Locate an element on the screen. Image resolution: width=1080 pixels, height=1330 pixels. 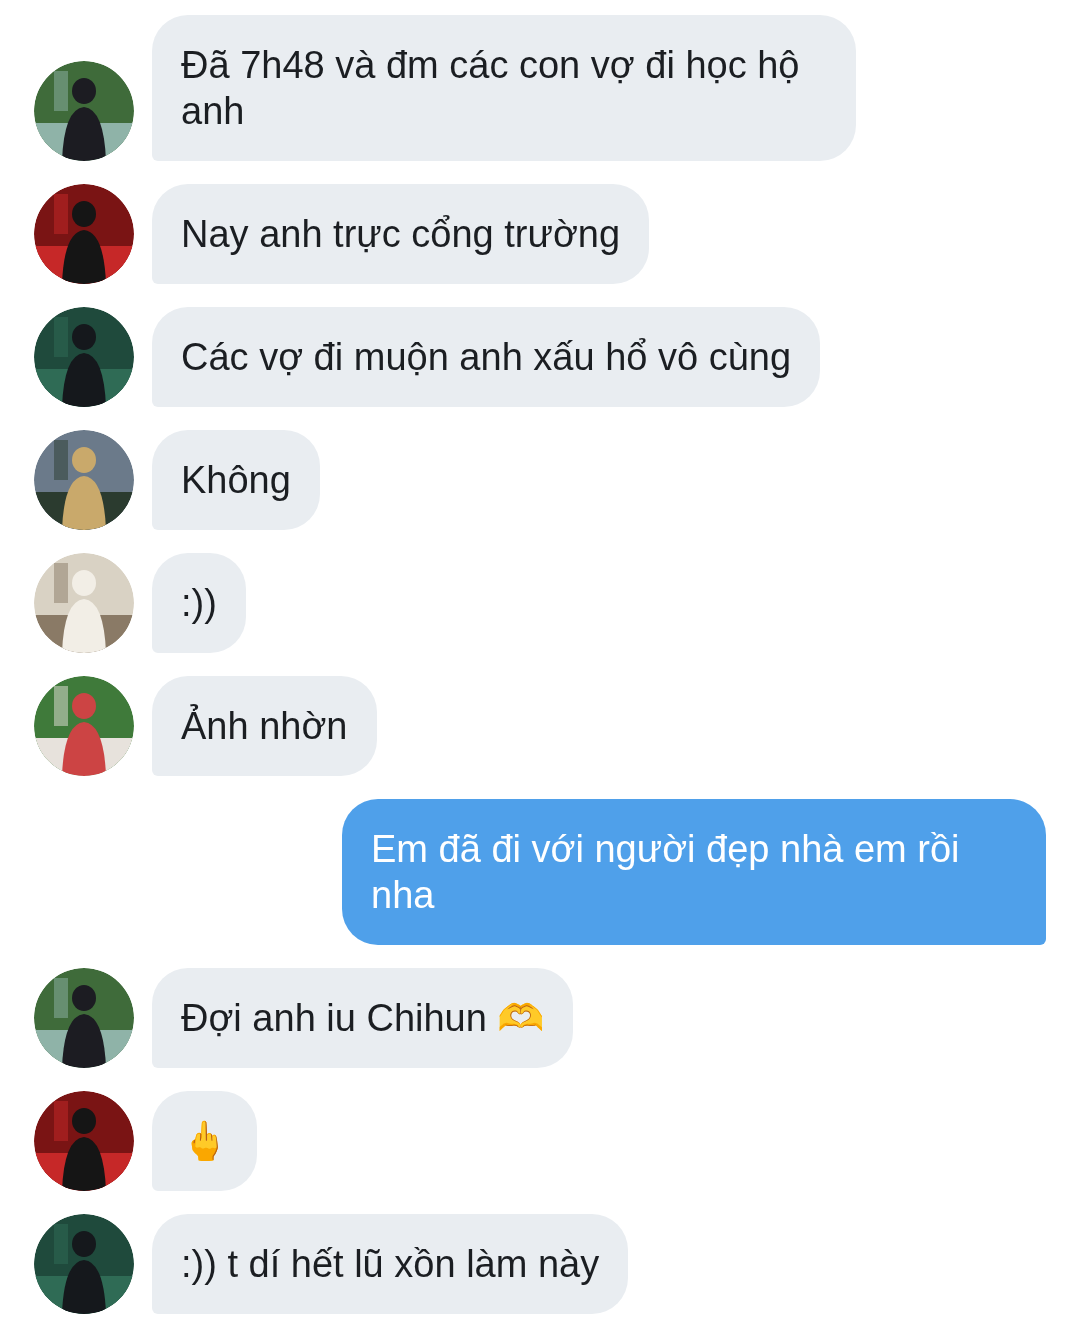
sent-message: Em đã đi với người đẹp nhà em rồi nha is located at coordinates (694, 872).